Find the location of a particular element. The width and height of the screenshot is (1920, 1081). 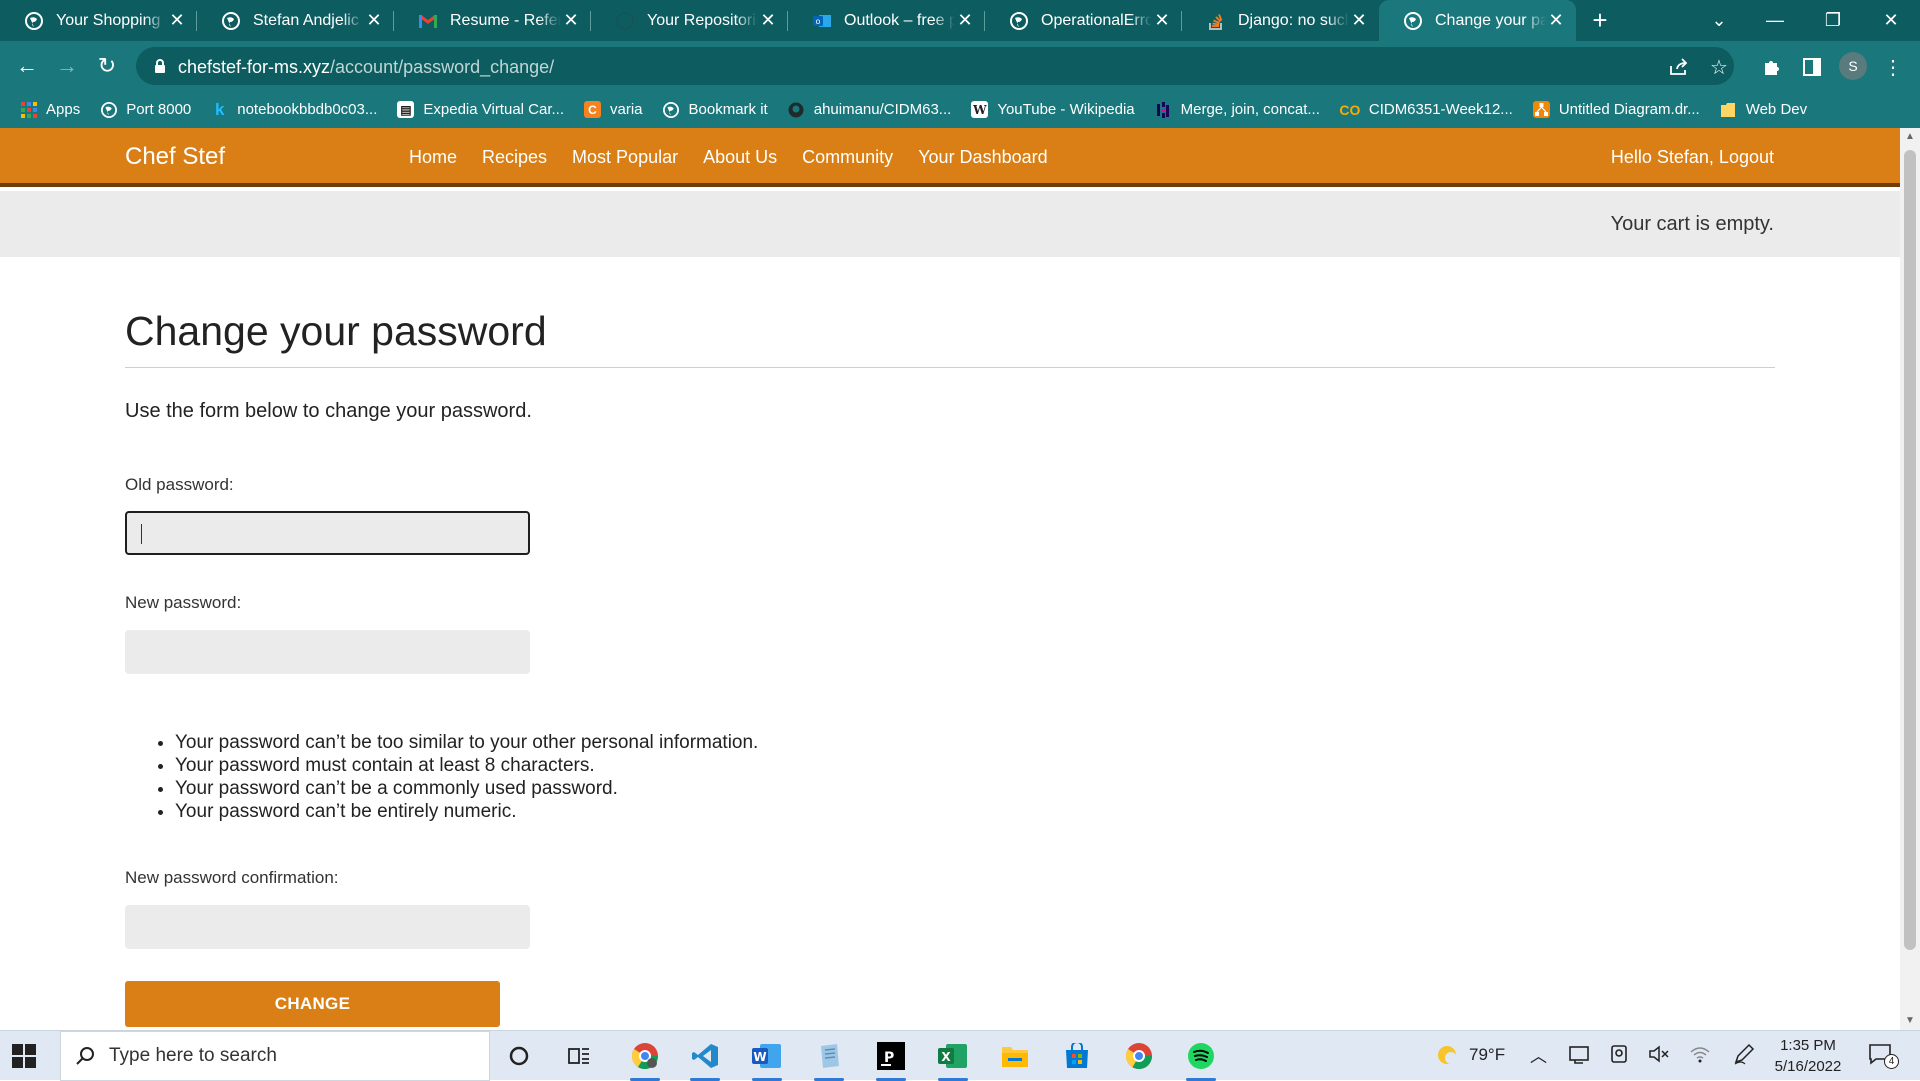

window-close-icon: ✕ is located at coordinates (1891, 20).